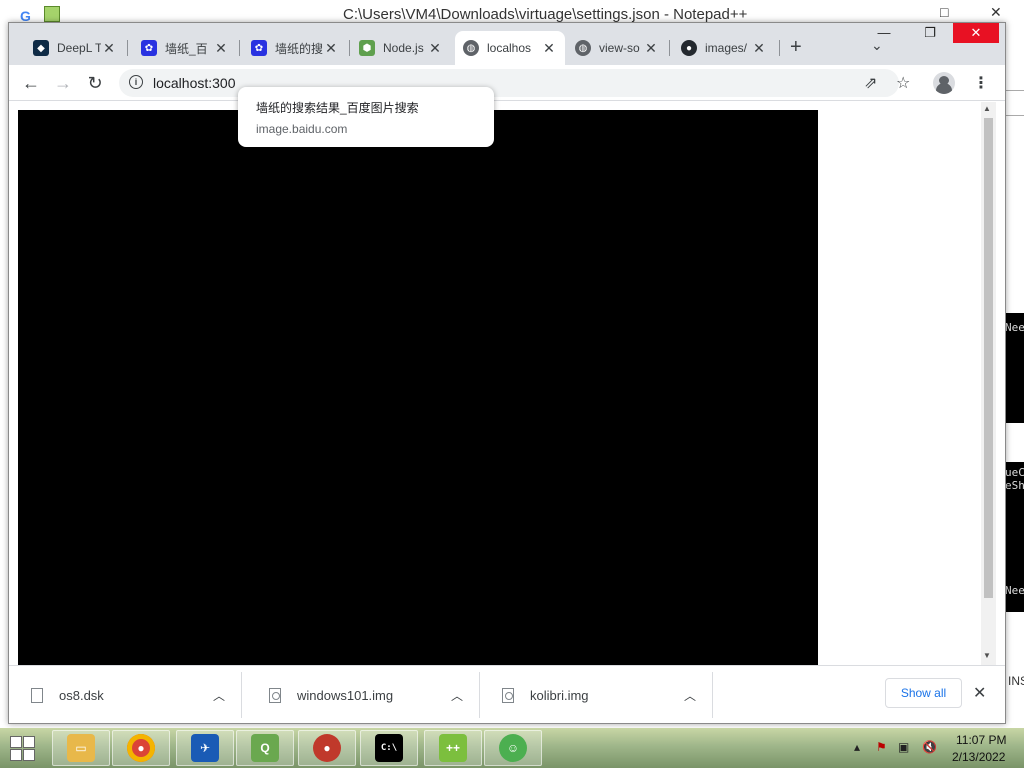 The image size is (1024, 768). I want to click on image-file-icon, so click(275, 695).